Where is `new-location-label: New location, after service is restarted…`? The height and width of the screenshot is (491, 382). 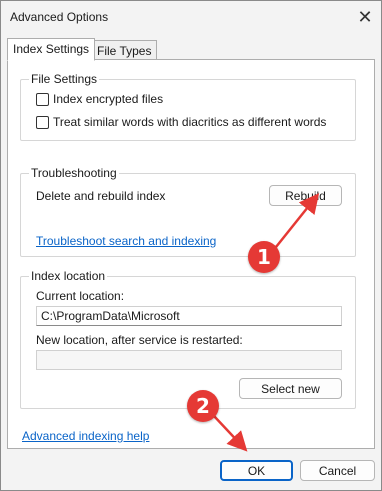
new-location-label: New location, after service is restarted… is located at coordinates (139, 340).